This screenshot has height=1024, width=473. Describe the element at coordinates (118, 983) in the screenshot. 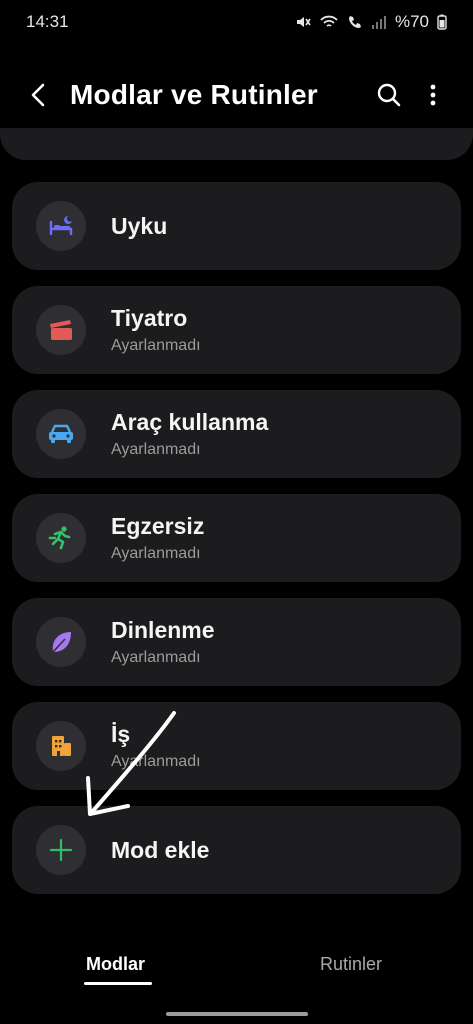

I see `active-tab-indicator` at that location.